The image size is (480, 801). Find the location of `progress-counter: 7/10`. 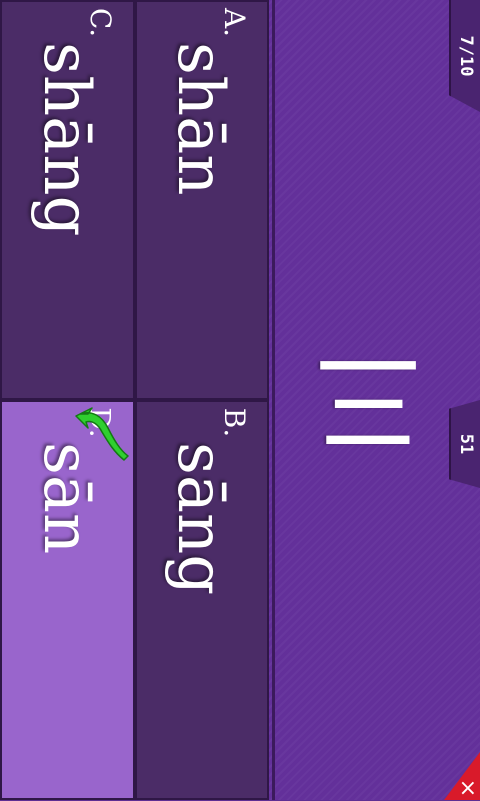

progress-counter: 7/10 is located at coordinates (465, 56).